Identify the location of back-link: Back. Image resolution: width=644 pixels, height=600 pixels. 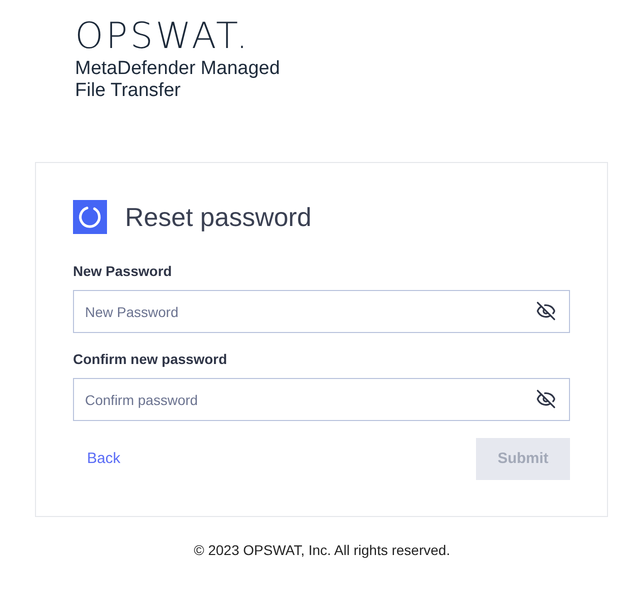
(103, 459).